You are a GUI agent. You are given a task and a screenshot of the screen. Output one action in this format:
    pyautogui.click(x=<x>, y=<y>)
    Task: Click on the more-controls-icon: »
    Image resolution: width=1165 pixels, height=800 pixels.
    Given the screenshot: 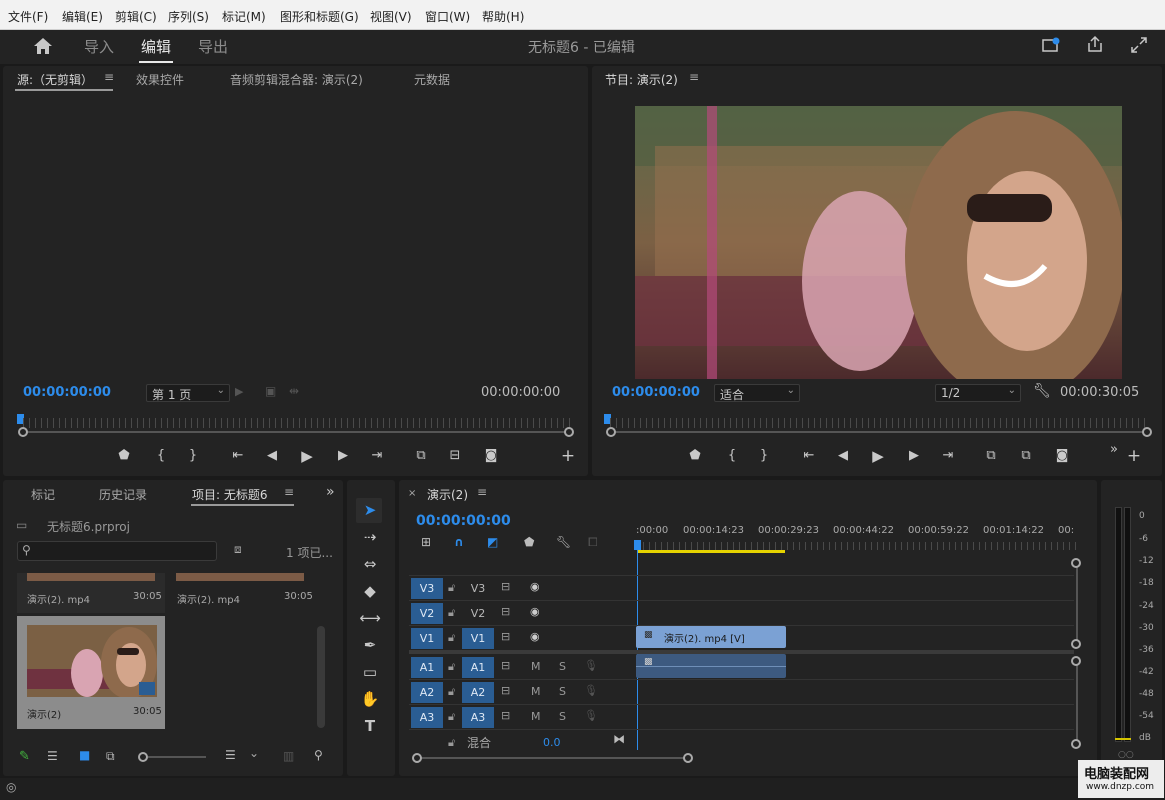 What is the action you would take?
    pyautogui.click(x=1114, y=449)
    